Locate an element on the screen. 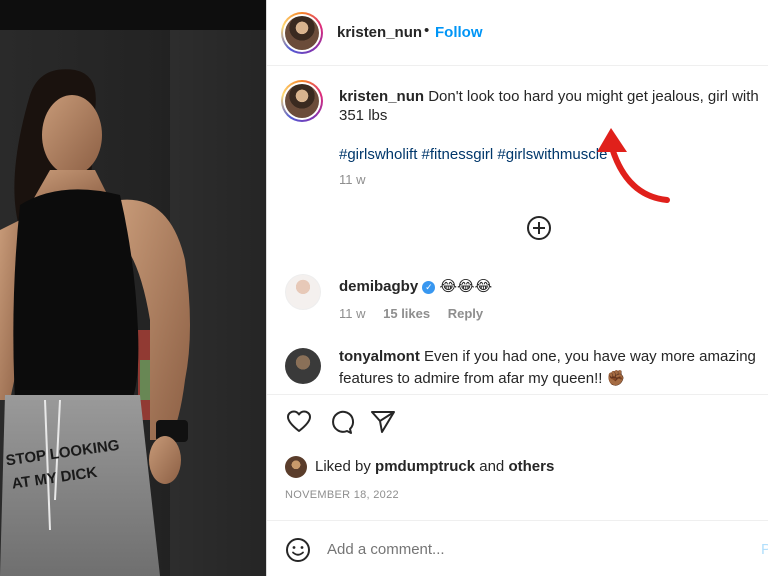  author-avatar is located at coordinates (302, 33).